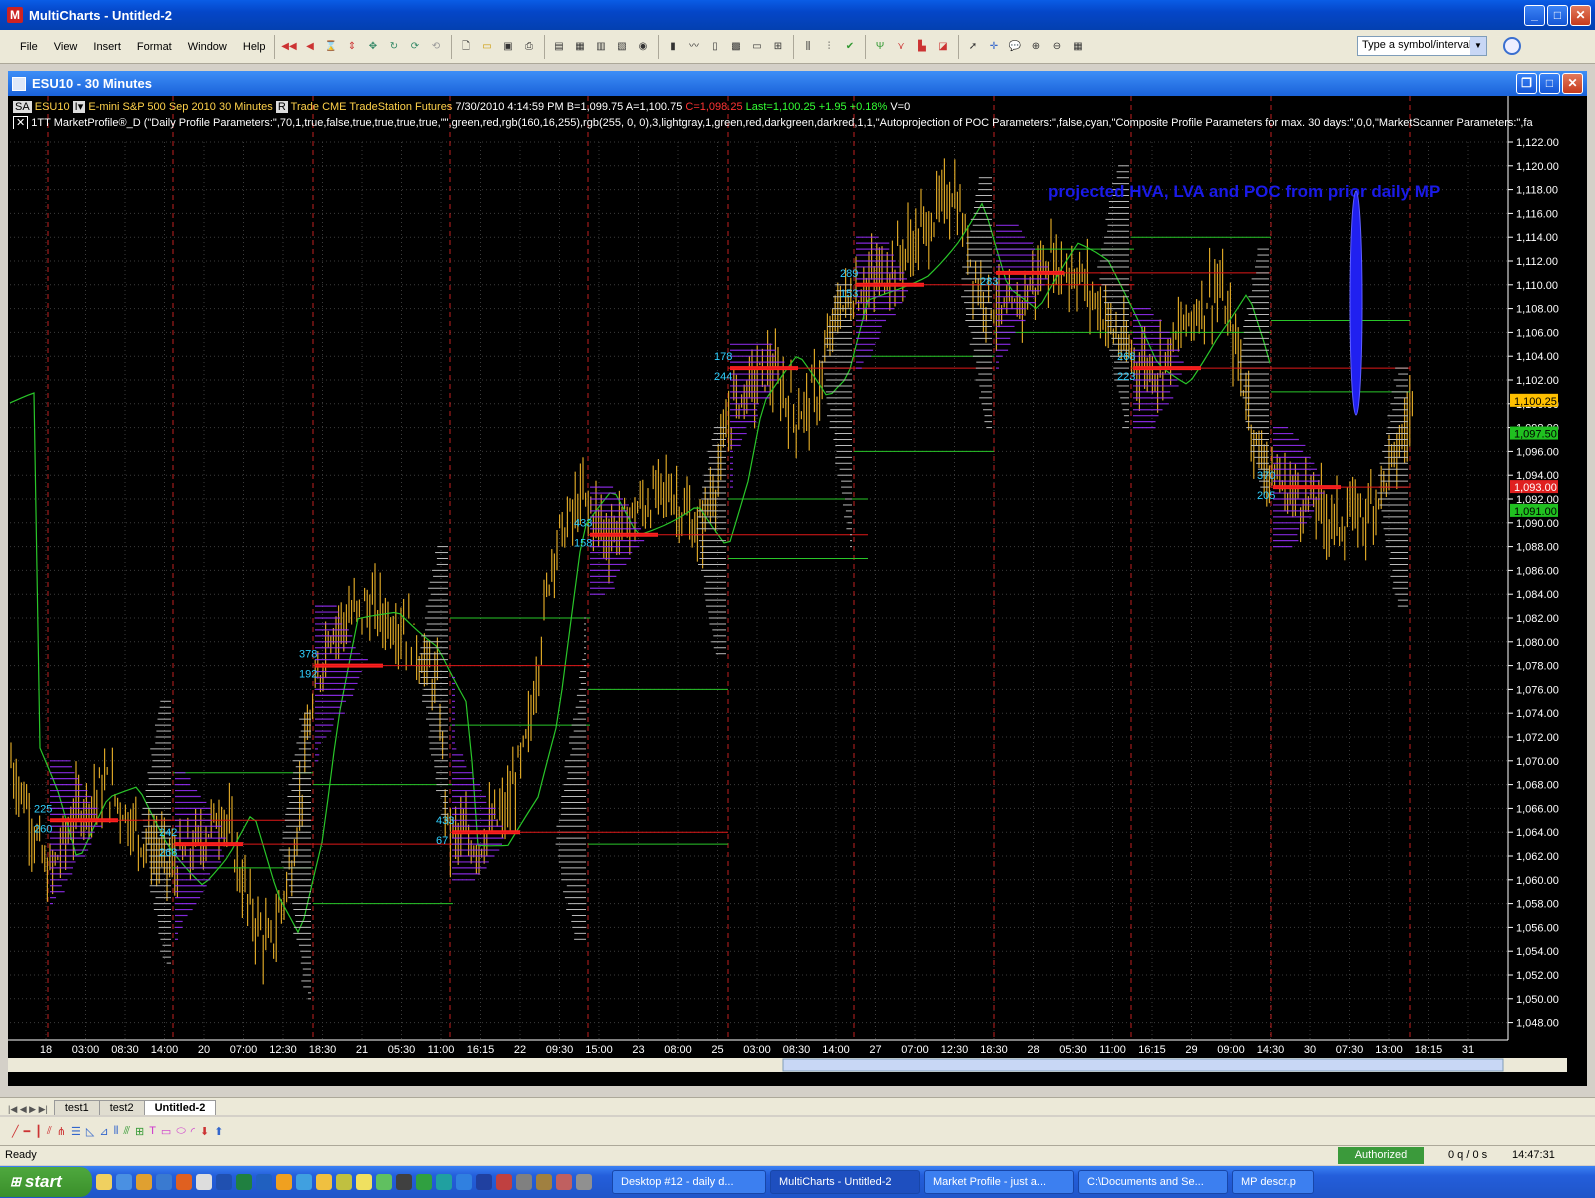 The width and height of the screenshot is (1595, 1198). I want to click on gann-icon: ◺, so click(90, 1131).